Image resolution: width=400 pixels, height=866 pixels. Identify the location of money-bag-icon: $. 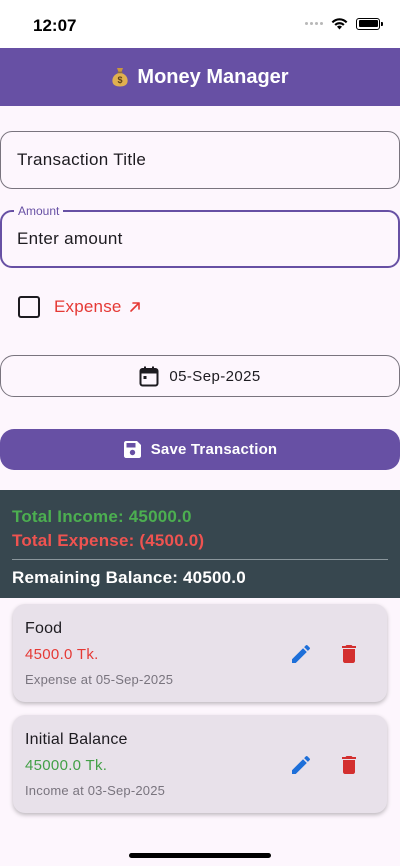
(120, 77).